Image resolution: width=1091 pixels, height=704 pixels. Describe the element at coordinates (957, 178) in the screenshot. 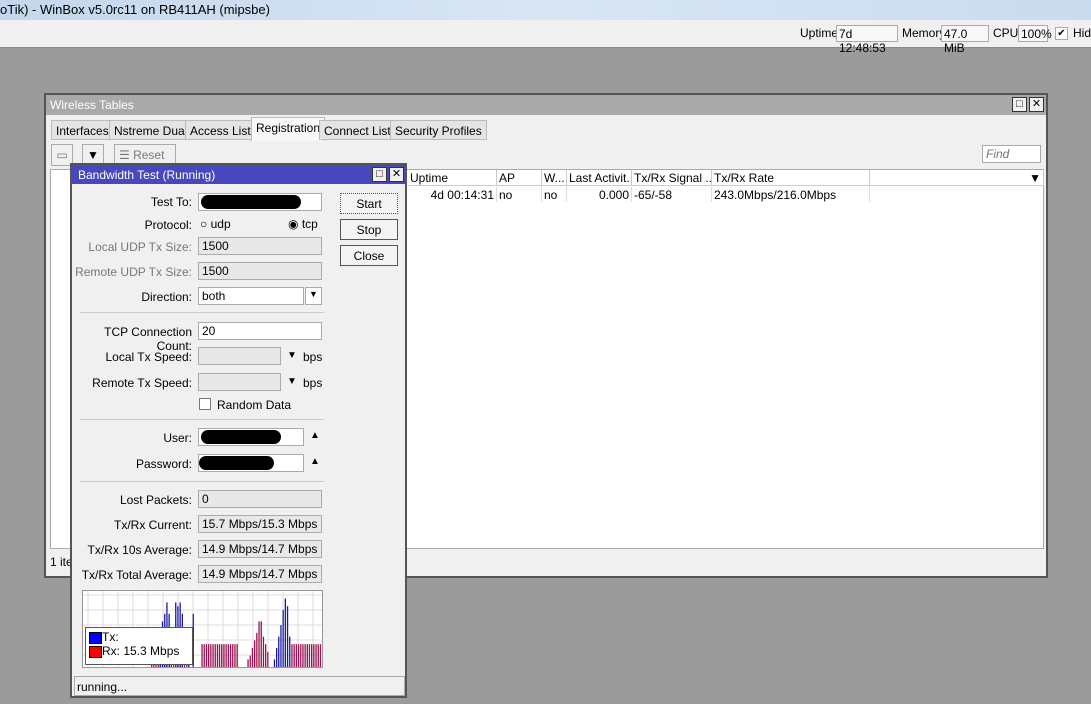

I see `column-menu-button: ▼` at that location.